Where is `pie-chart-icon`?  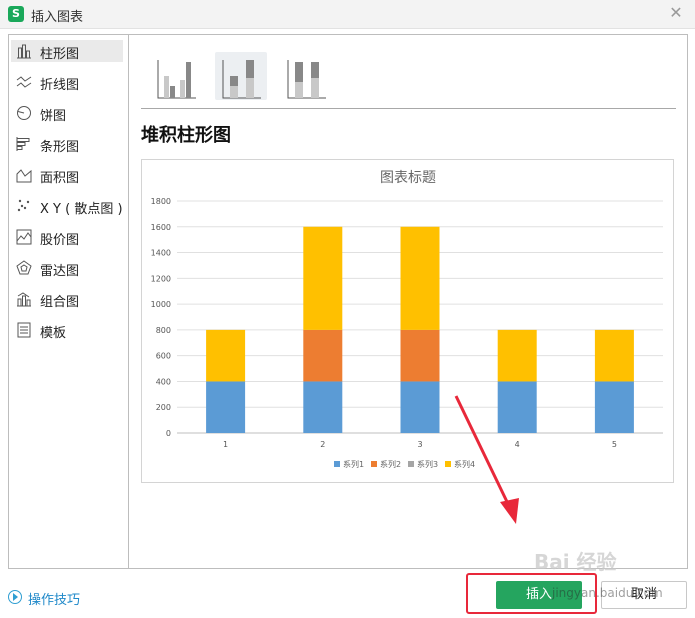
pie-chart-icon is located at coordinates (24, 113).